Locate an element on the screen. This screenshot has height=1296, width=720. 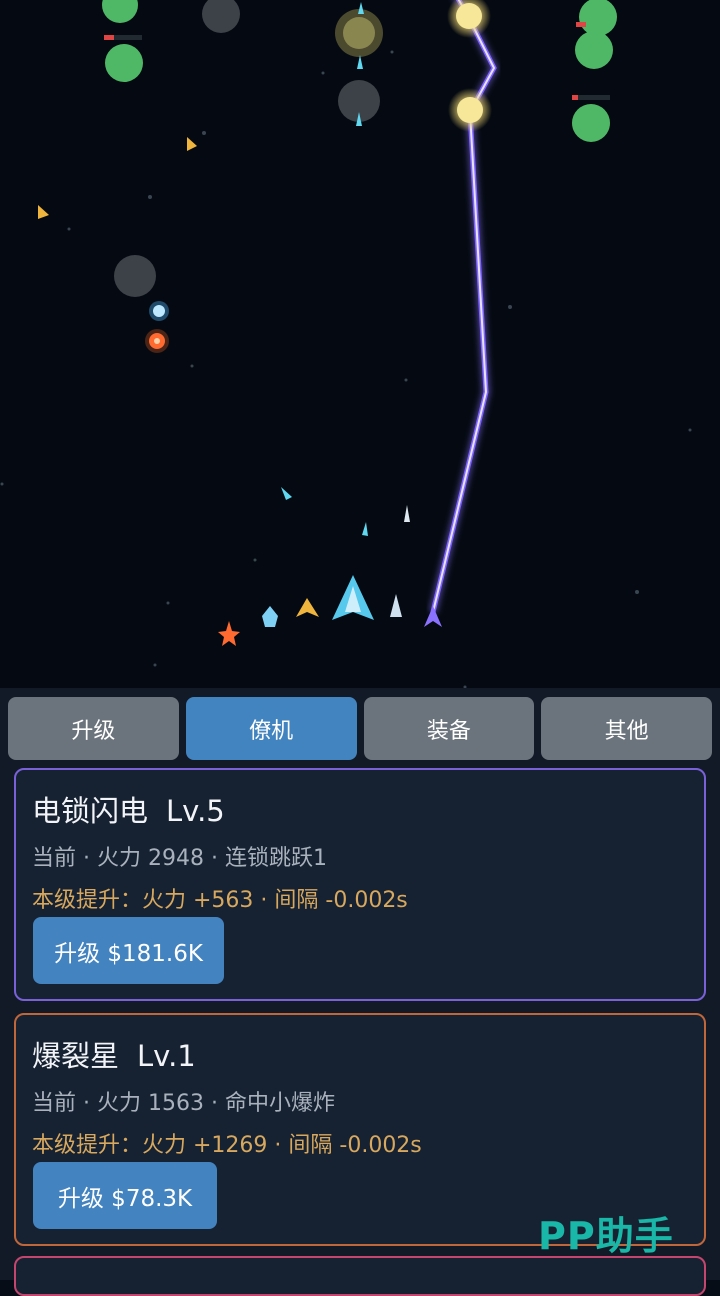
card-level: Lv.5 is located at coordinates (195, 811).